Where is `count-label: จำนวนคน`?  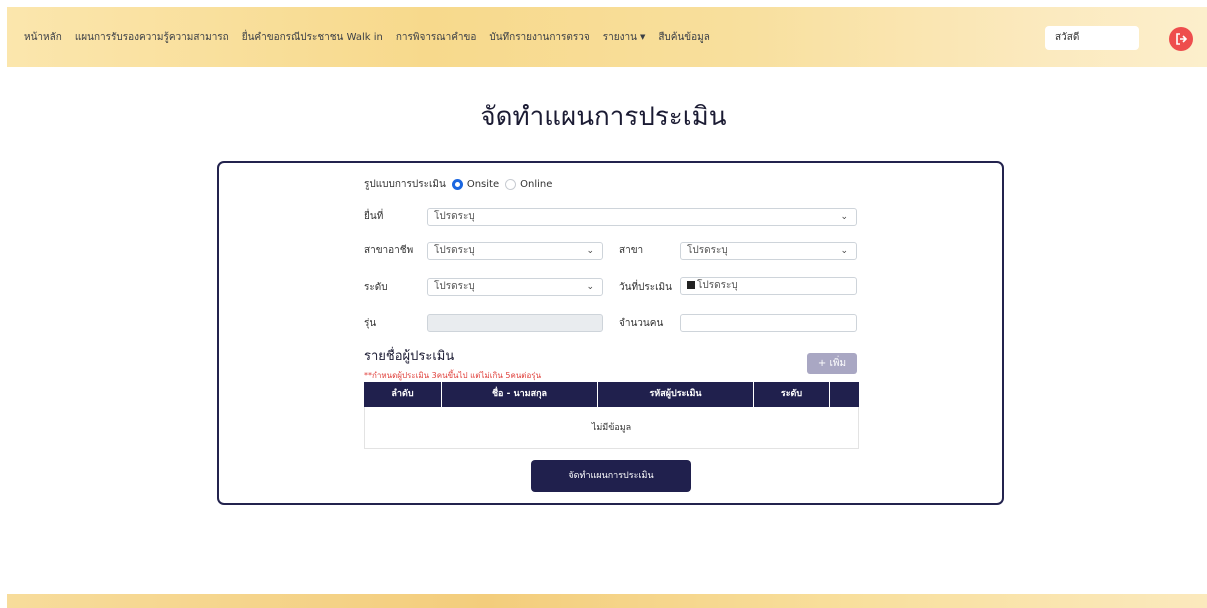 count-label: จำนวนคน is located at coordinates (641, 323).